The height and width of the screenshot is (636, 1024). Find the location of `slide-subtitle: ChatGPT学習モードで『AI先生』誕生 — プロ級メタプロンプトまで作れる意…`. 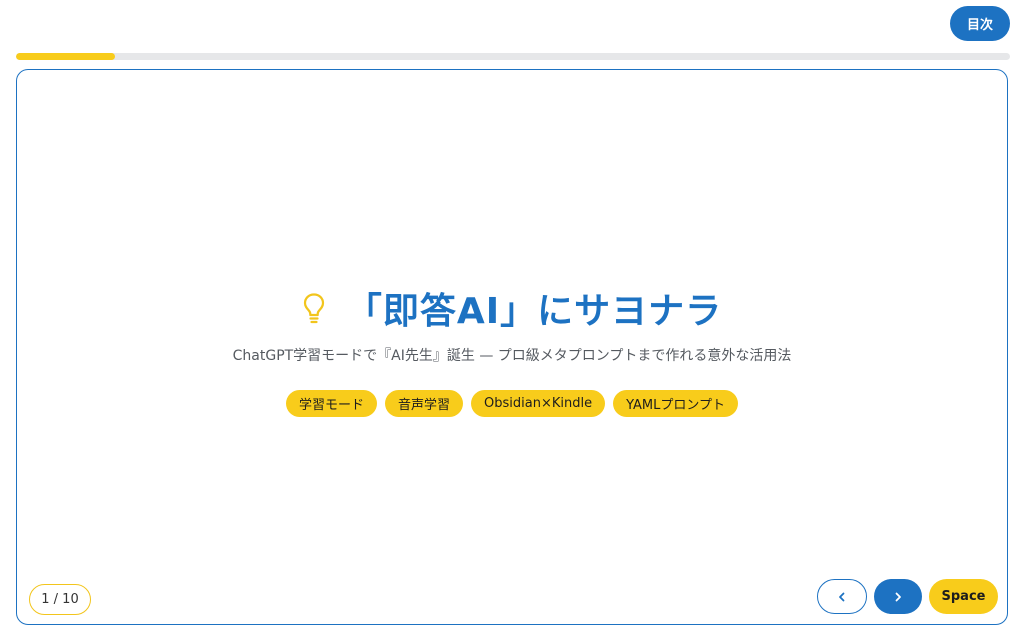

slide-subtitle: ChatGPT学習モードで『AI先生』誕生 — プロ級メタプロンプトまで作れる意… is located at coordinates (512, 356).